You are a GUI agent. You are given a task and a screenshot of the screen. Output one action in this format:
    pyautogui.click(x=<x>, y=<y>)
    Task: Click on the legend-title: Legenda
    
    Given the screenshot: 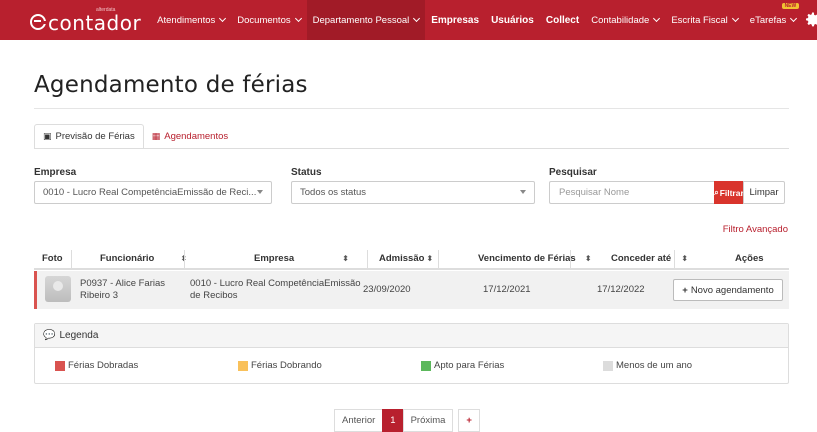 What is the action you would take?
    pyautogui.click(x=79, y=335)
    